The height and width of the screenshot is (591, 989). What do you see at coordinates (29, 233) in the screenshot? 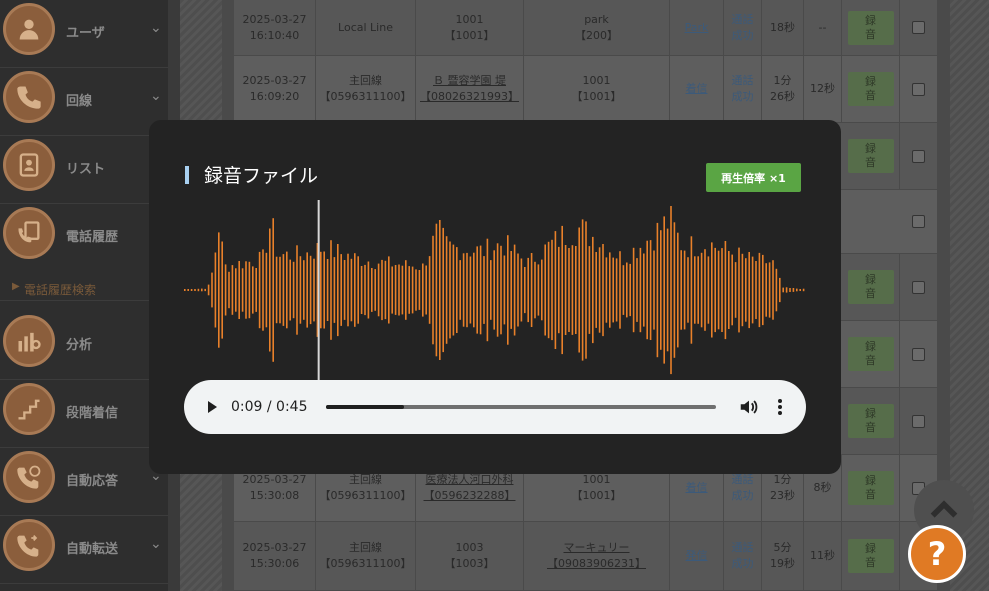
I see `call-history-icon` at bounding box center [29, 233].